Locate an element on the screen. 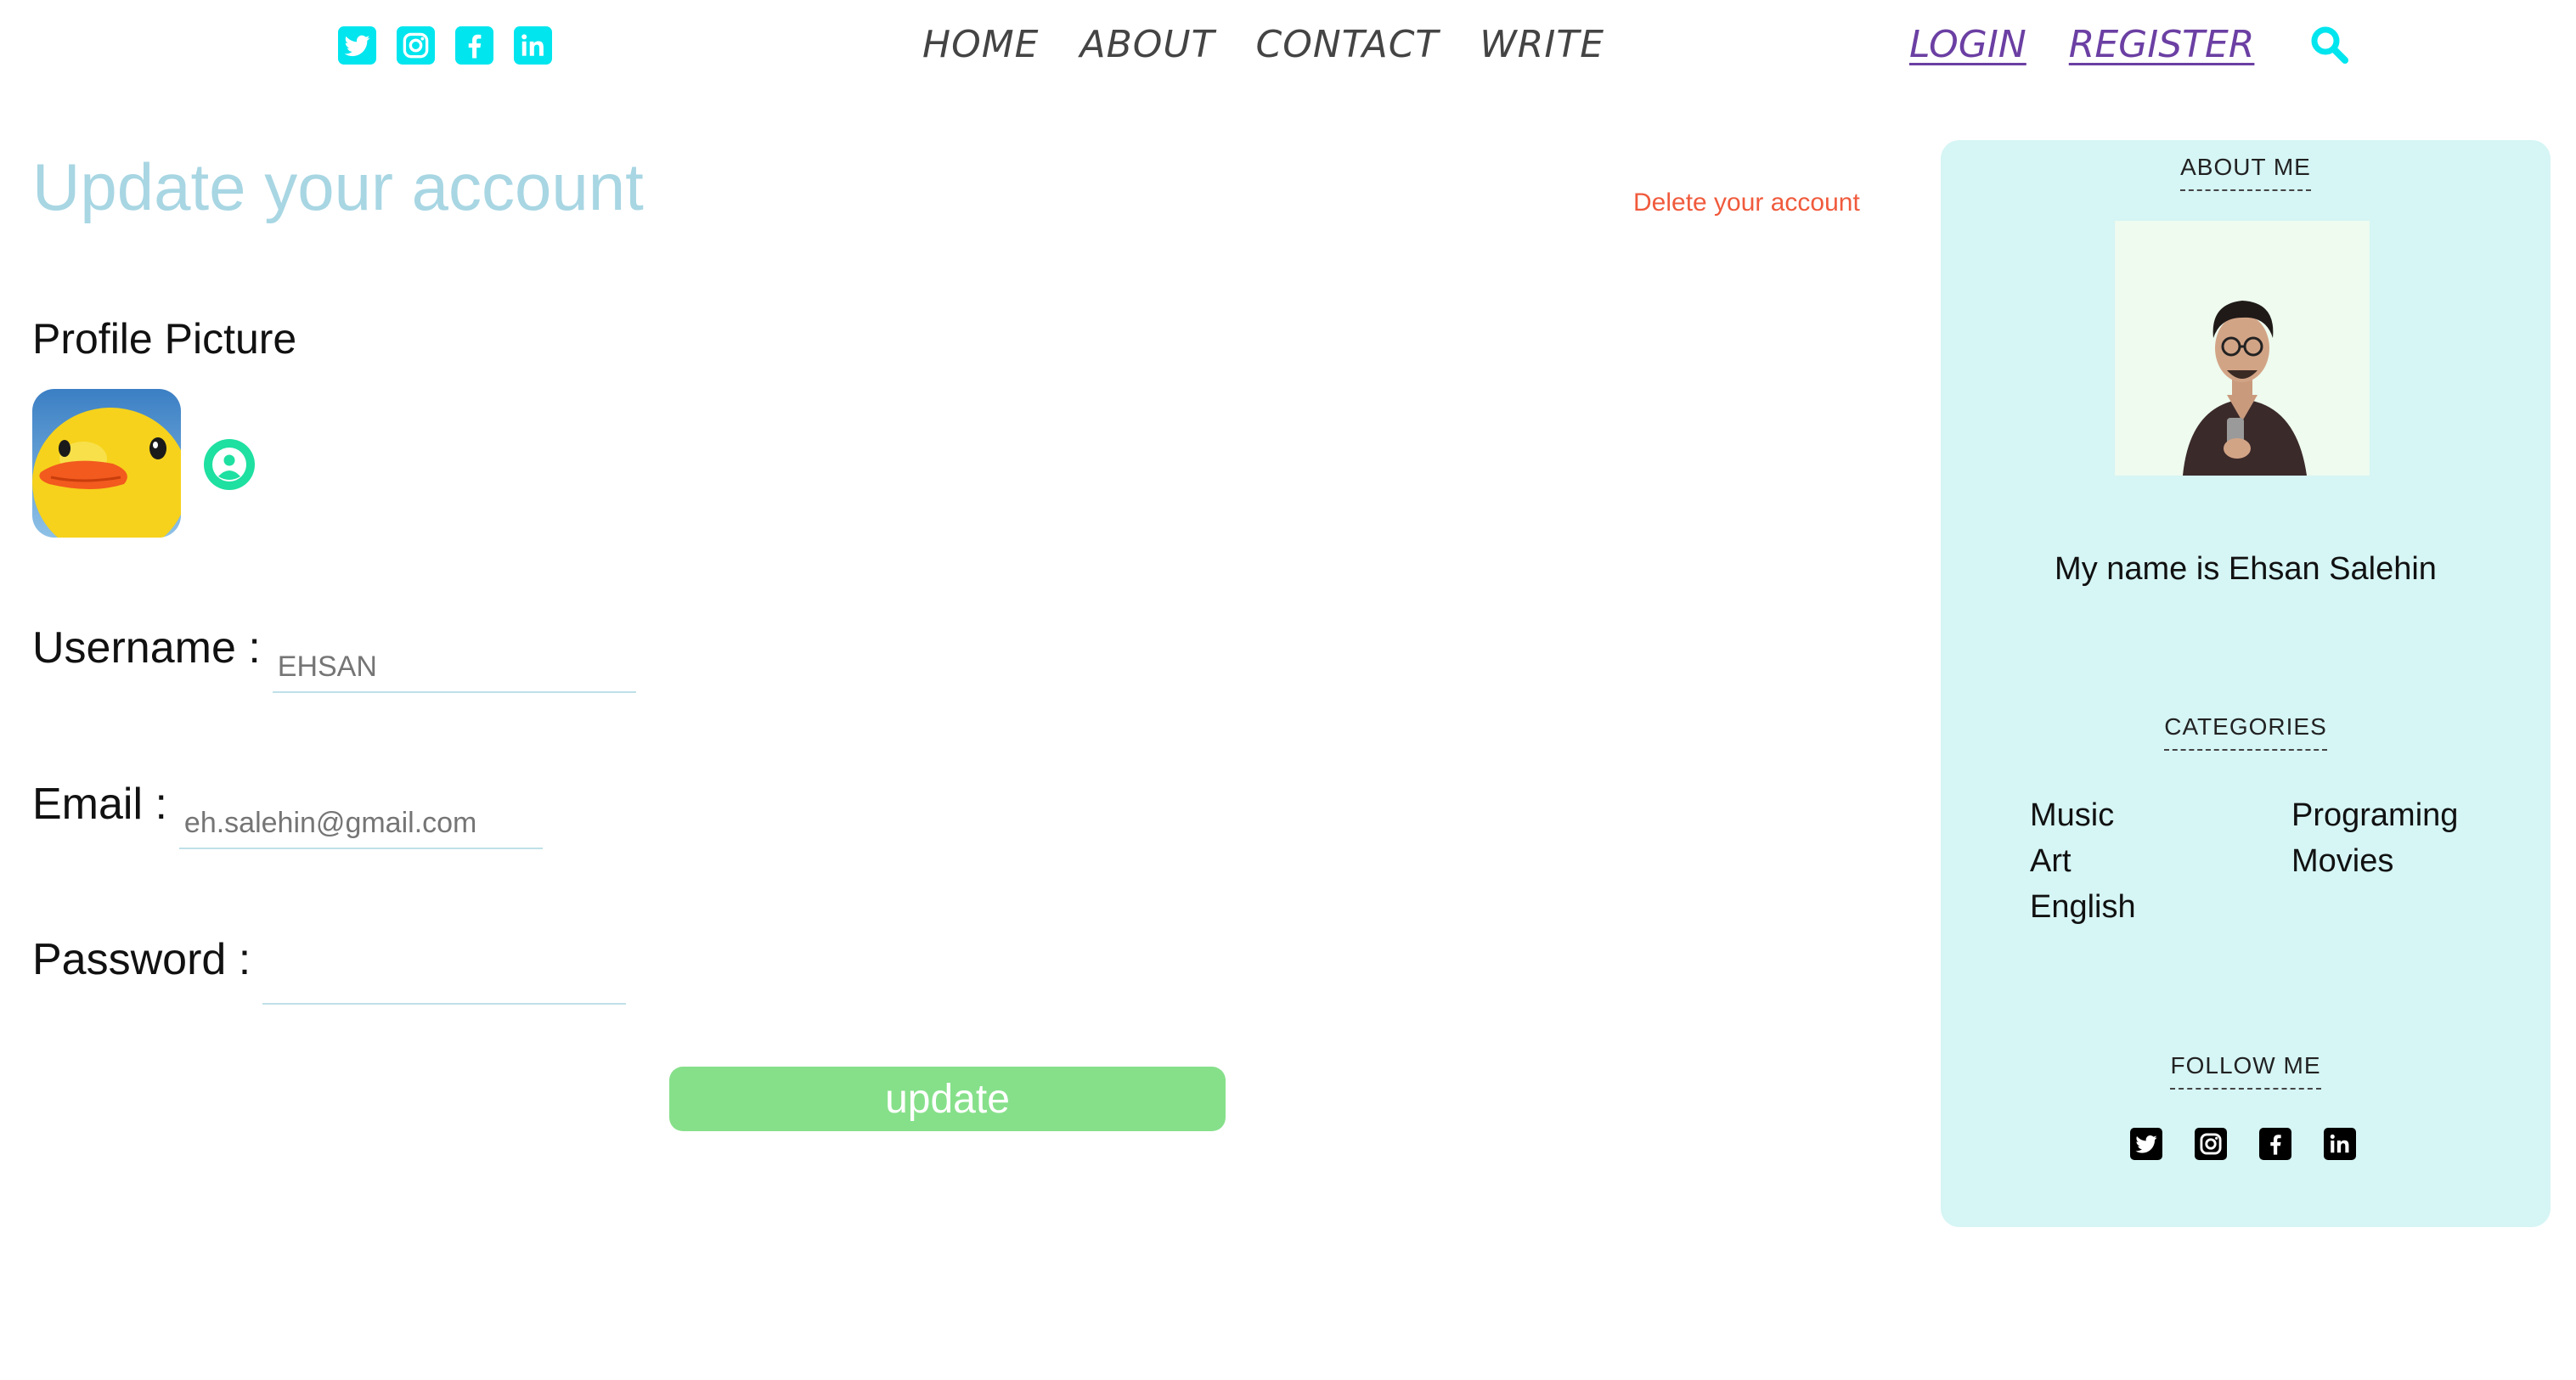  update-button: update is located at coordinates (947, 1099).